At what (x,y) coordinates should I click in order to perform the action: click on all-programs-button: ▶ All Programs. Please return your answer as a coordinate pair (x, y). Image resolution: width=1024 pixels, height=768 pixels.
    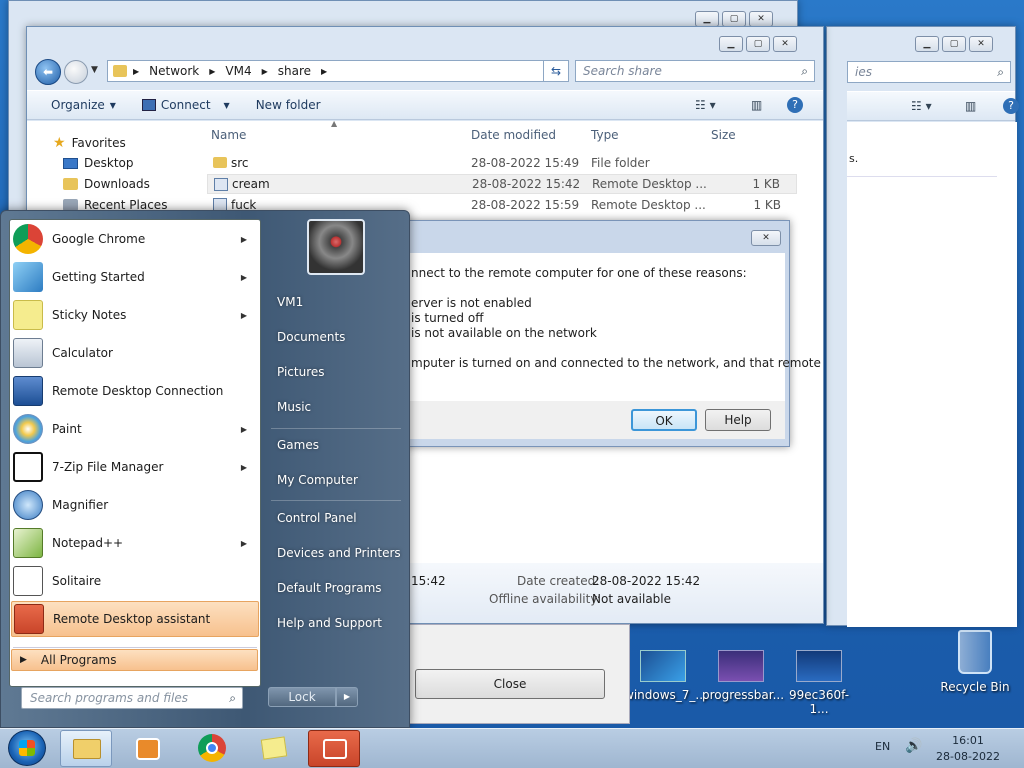
    Looking at the image, I should click on (134, 660).